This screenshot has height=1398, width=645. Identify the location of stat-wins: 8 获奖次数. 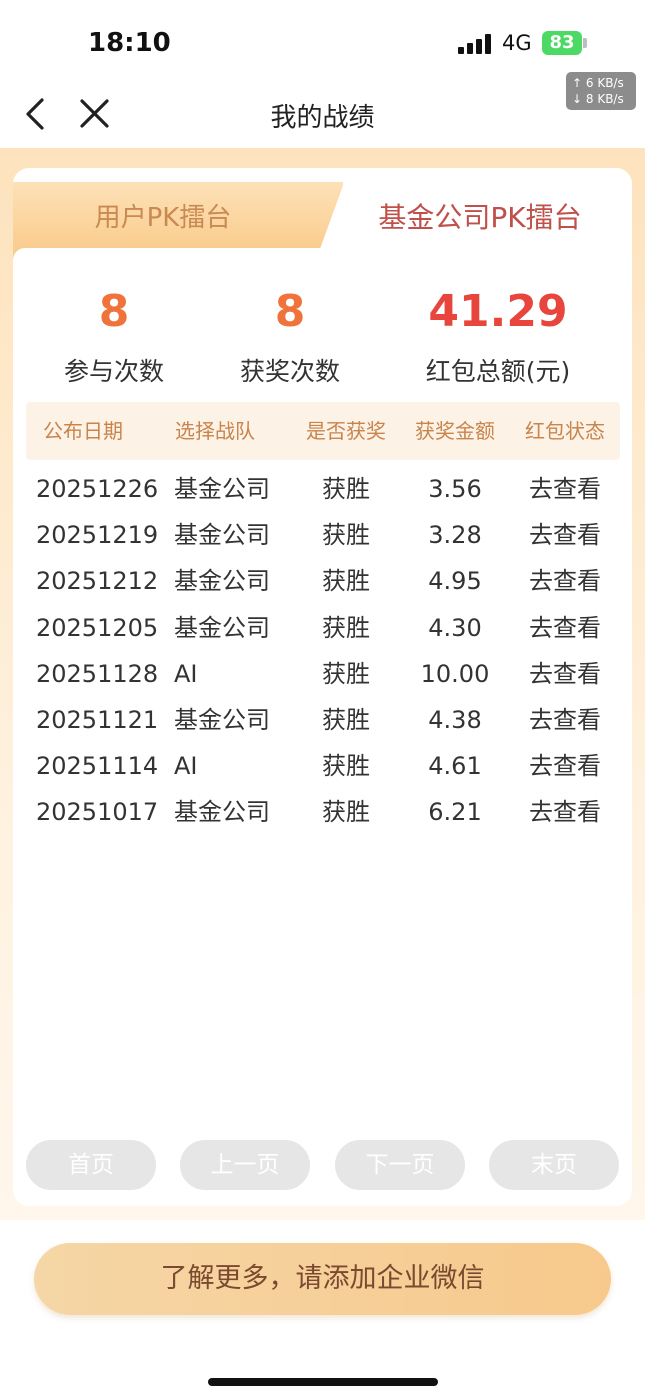
(290, 336).